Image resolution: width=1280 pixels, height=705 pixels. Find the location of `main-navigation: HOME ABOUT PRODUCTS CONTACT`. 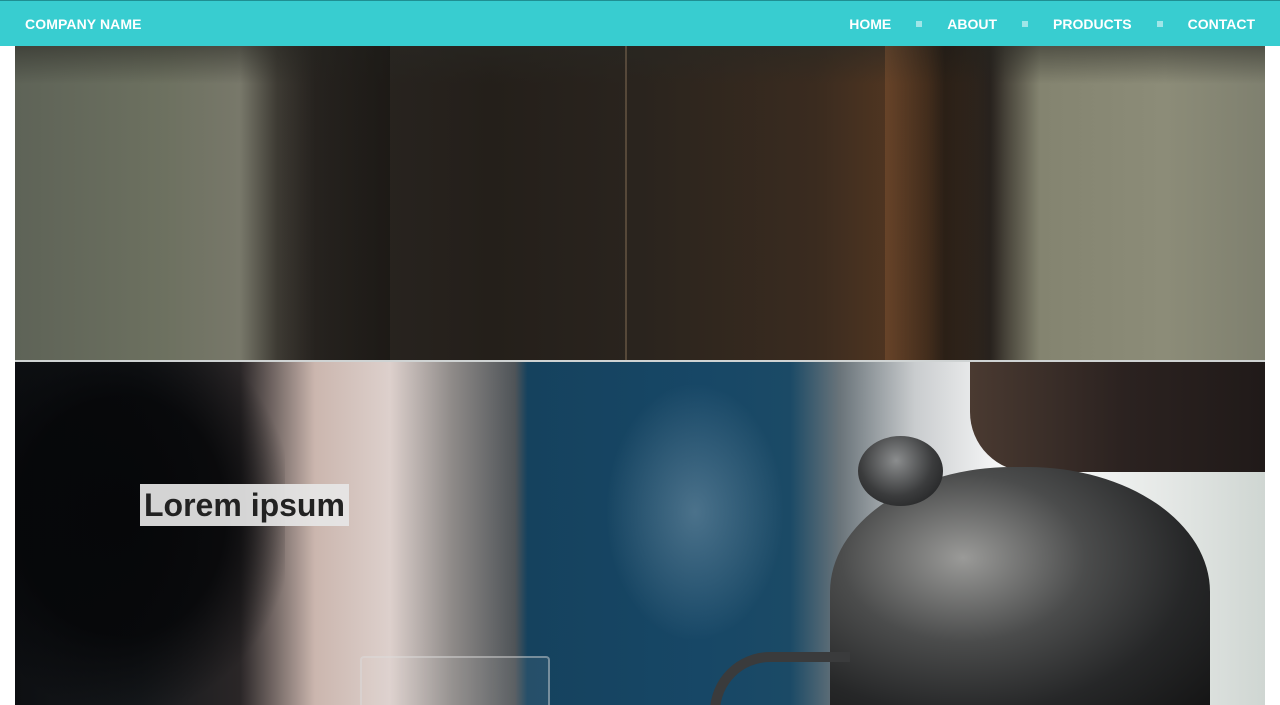

main-navigation: HOME ABOUT PRODUCTS CONTACT is located at coordinates (1052, 24).